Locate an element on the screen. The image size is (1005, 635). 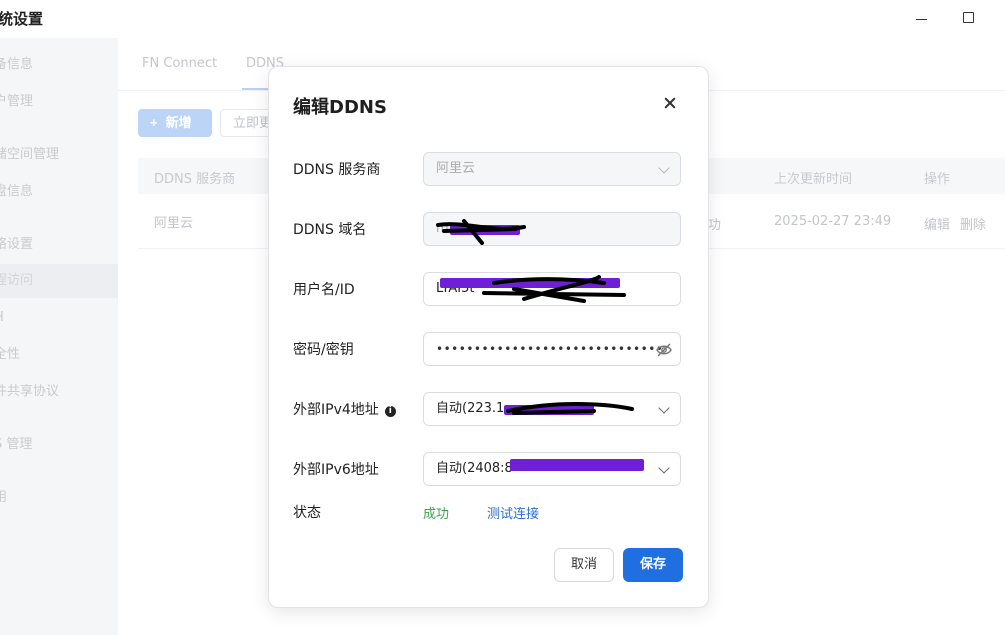
plus-icon: + is located at coordinates (154, 122).